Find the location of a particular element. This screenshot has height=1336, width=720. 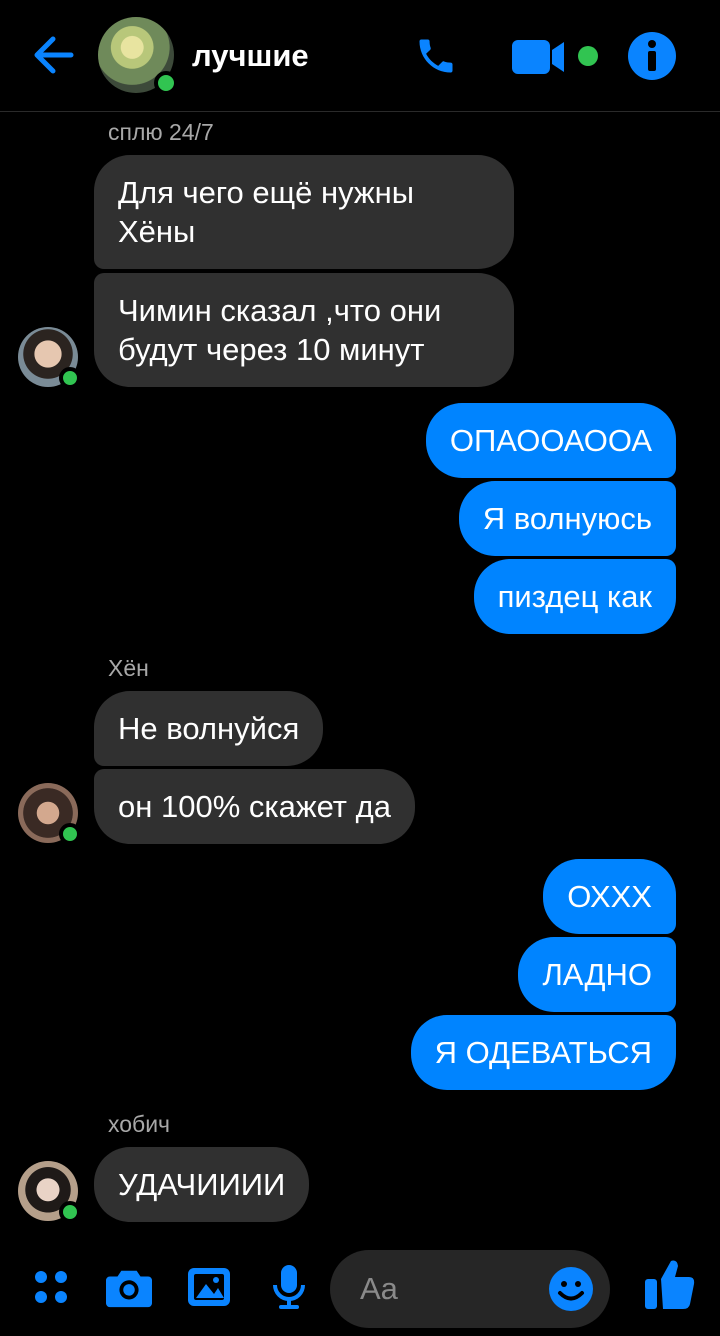

phone-icon is located at coordinates (436, 56).